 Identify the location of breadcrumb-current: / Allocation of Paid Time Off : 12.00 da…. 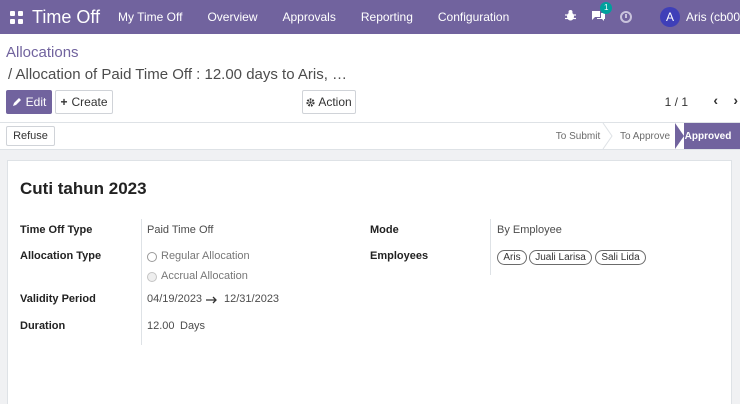
(178, 74).